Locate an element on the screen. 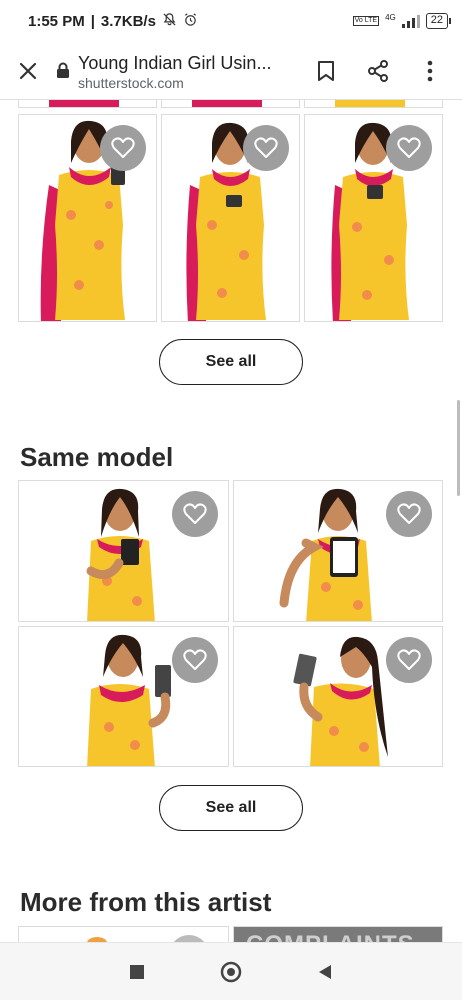 This screenshot has width=462, height=1000. status-speed: 3.7KB/s is located at coordinates (128, 21).